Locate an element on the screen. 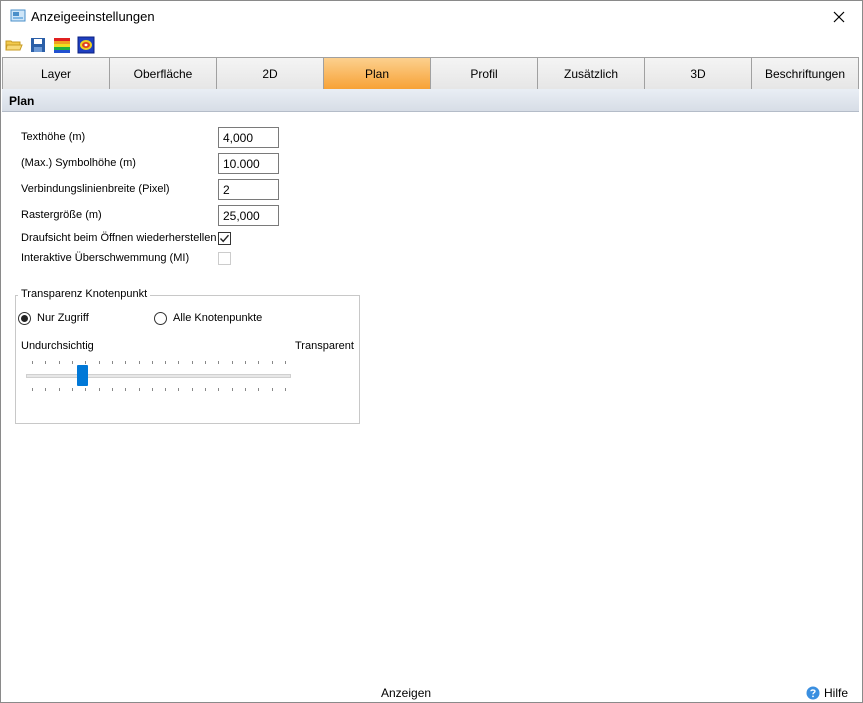 Image resolution: width=863 pixels, height=703 pixels. help-label: Hilfe is located at coordinates (836, 693).